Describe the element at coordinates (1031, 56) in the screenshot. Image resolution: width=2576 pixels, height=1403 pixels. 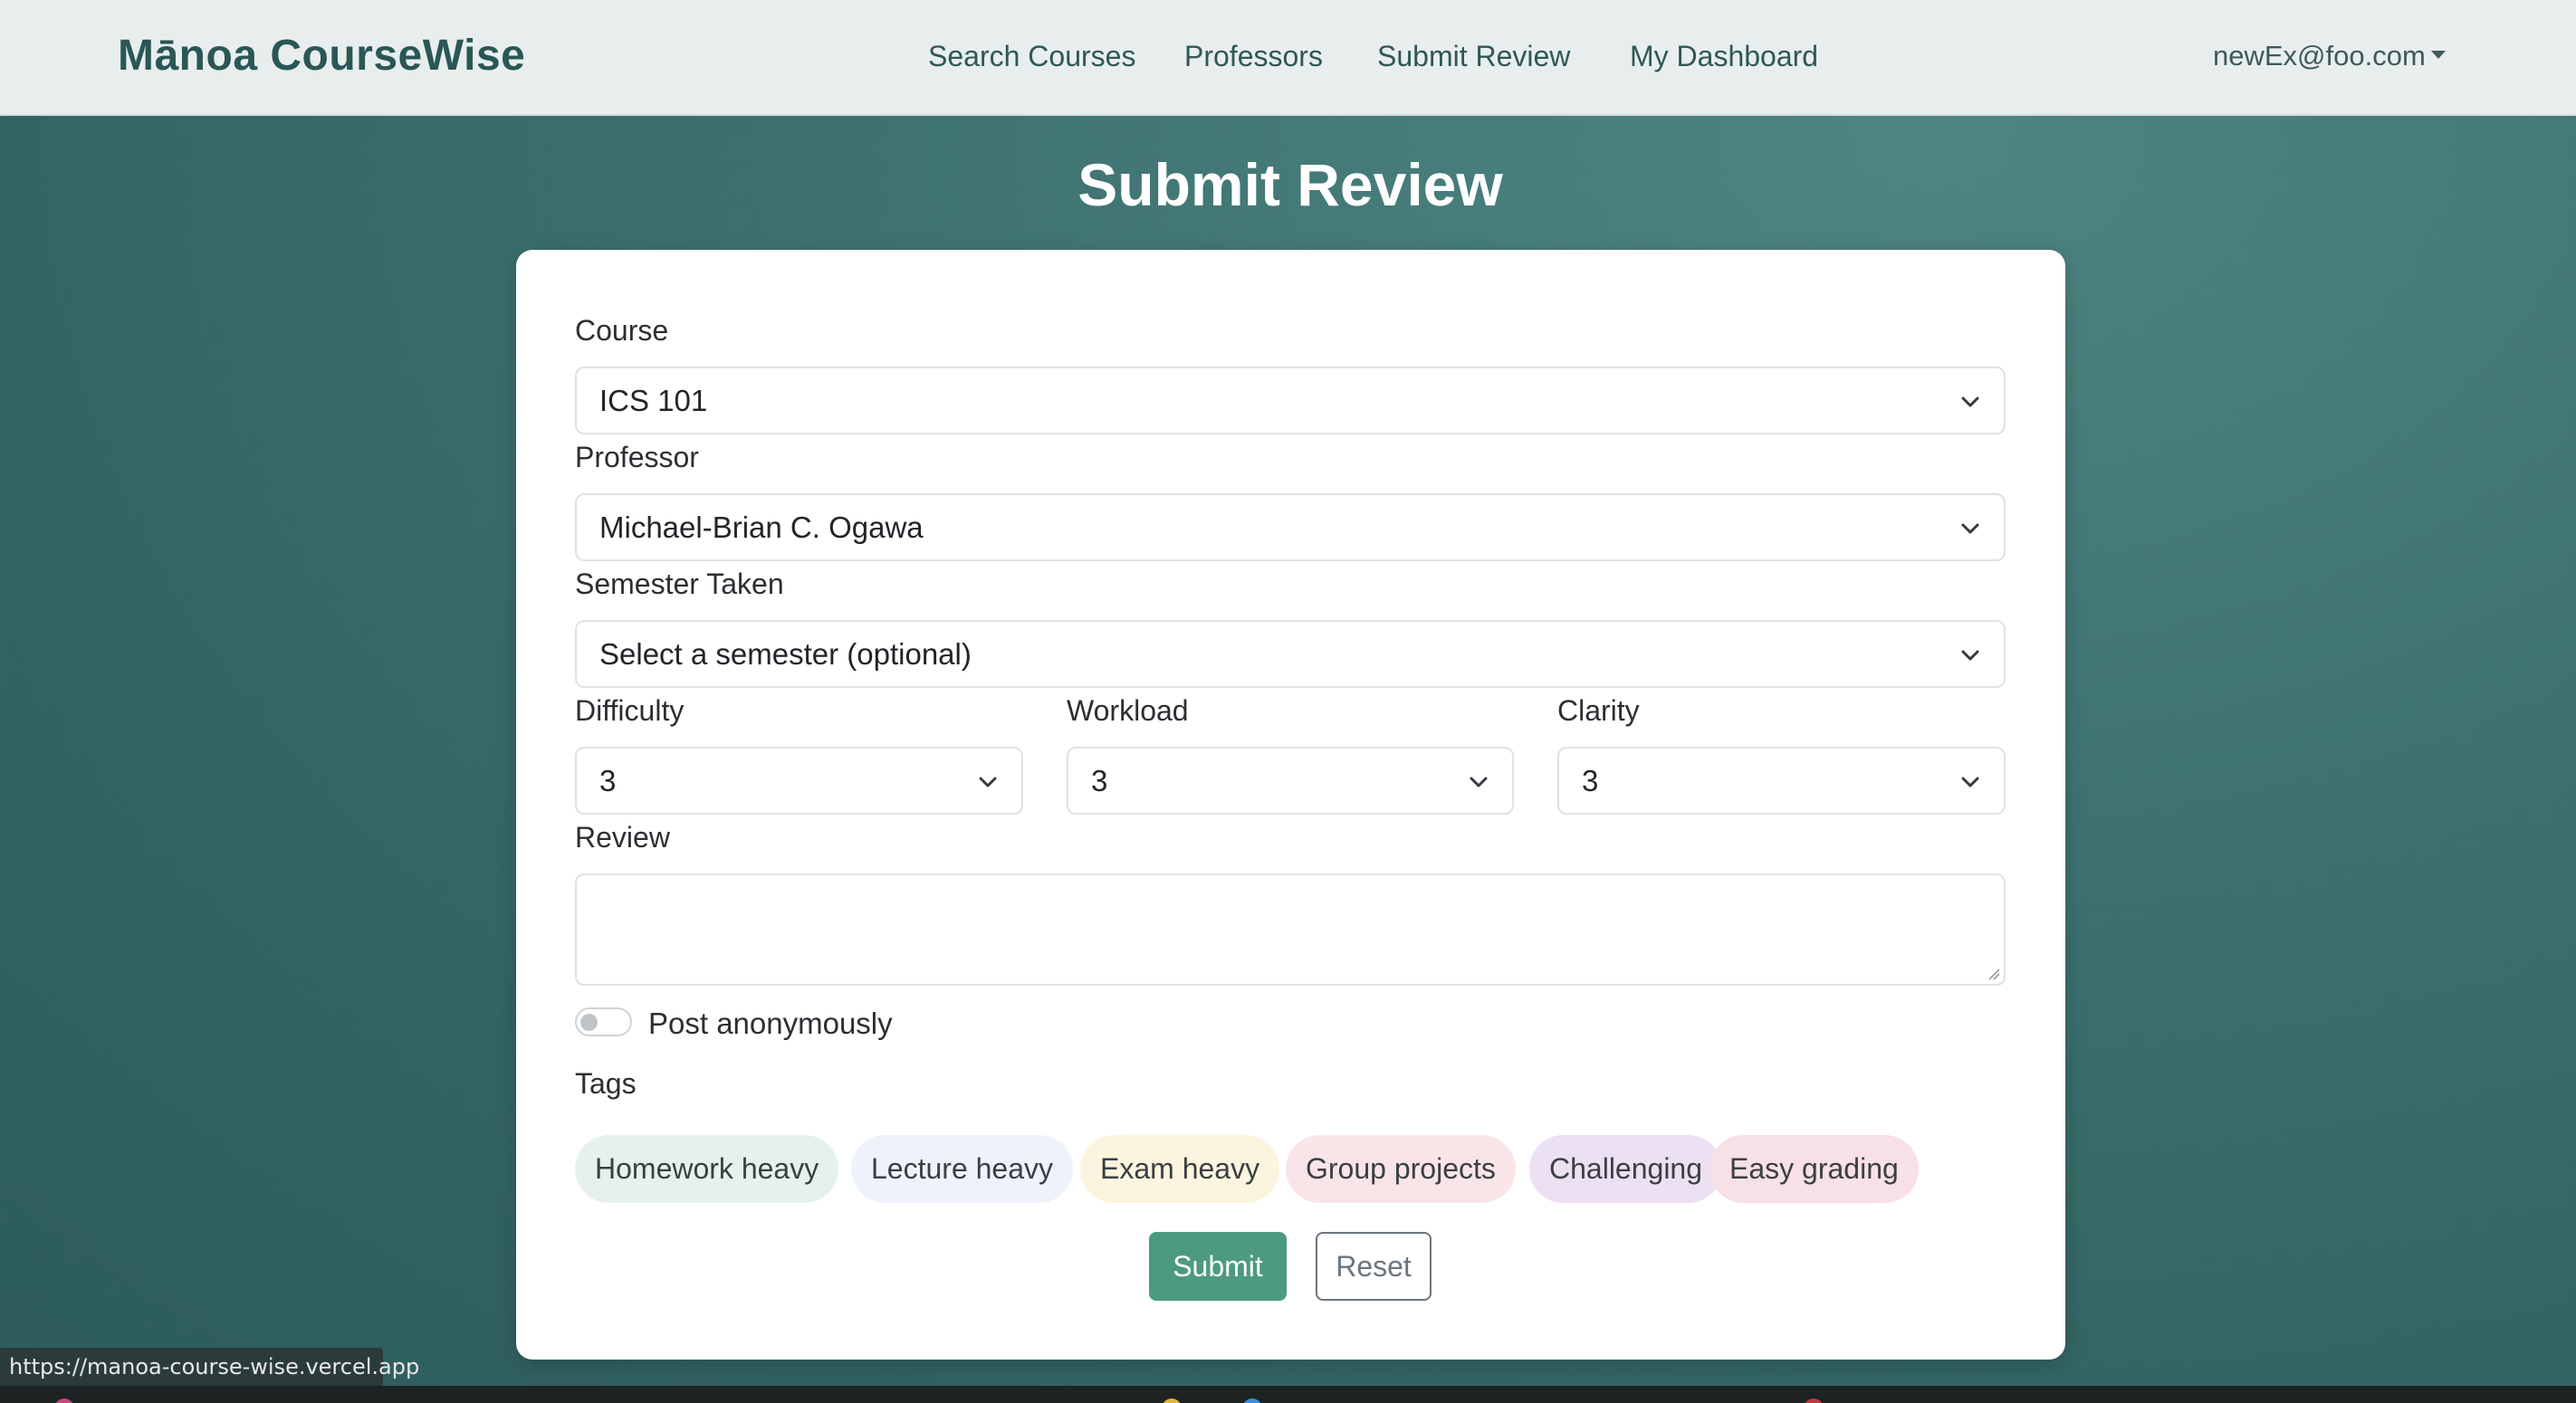
I see `nav-link-search-courses: Search Courses` at that location.